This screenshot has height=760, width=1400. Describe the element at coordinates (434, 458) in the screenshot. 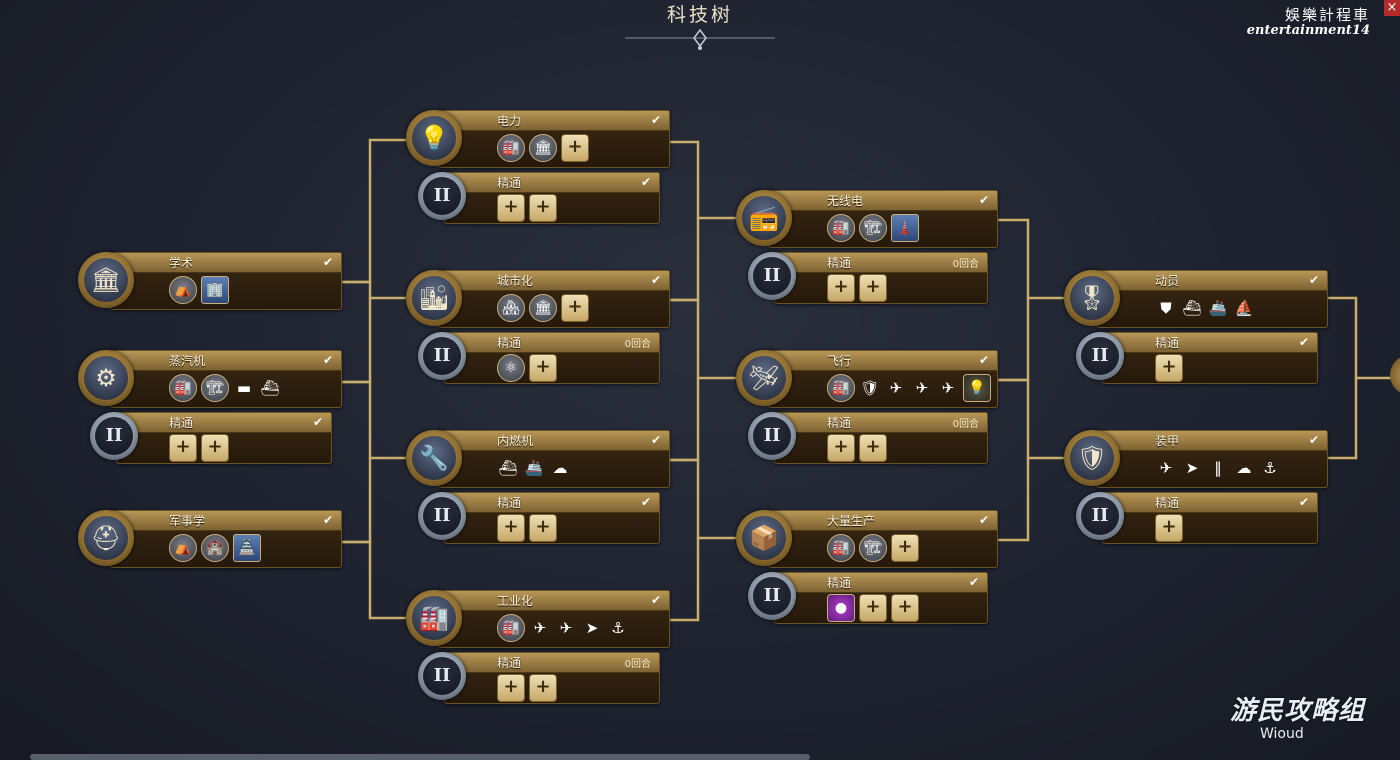

I see `tech-medal: 🔧` at that location.